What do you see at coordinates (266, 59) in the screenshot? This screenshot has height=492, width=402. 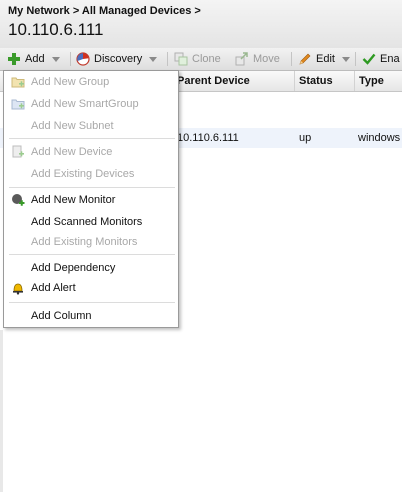 I see `move-button-label: Move` at bounding box center [266, 59].